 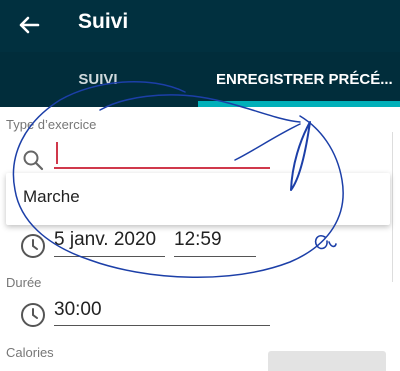 What do you see at coordinates (198, 199) in the screenshot?
I see `suggestion-dropdown: Marche` at bounding box center [198, 199].